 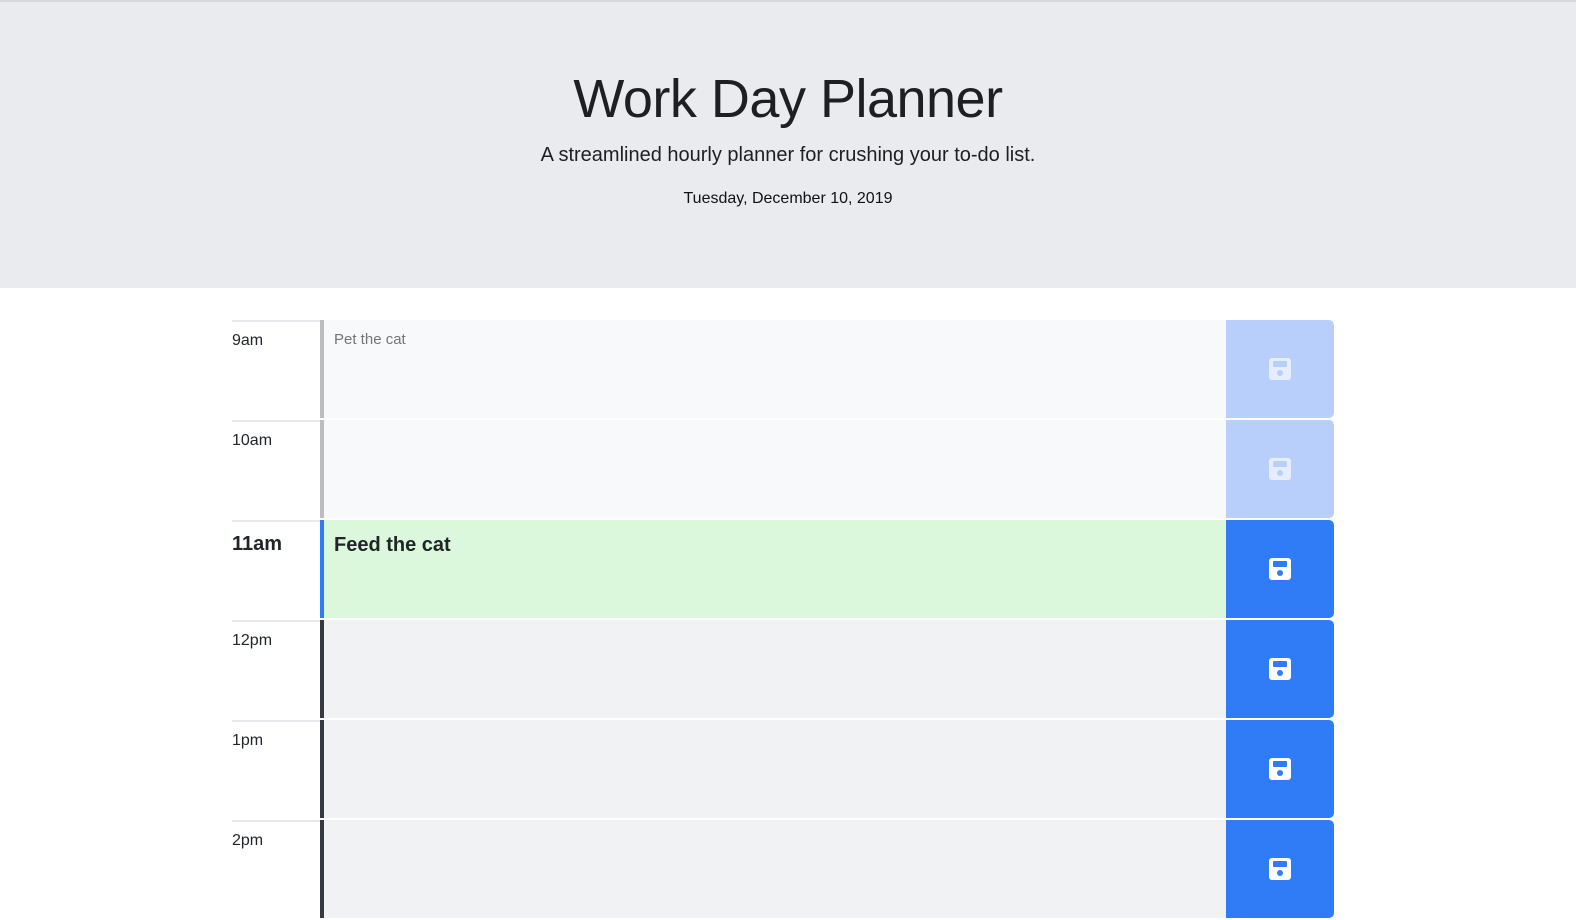 I want to click on time-block-row: 11am Feed the cat, so click(x=784, y=570).